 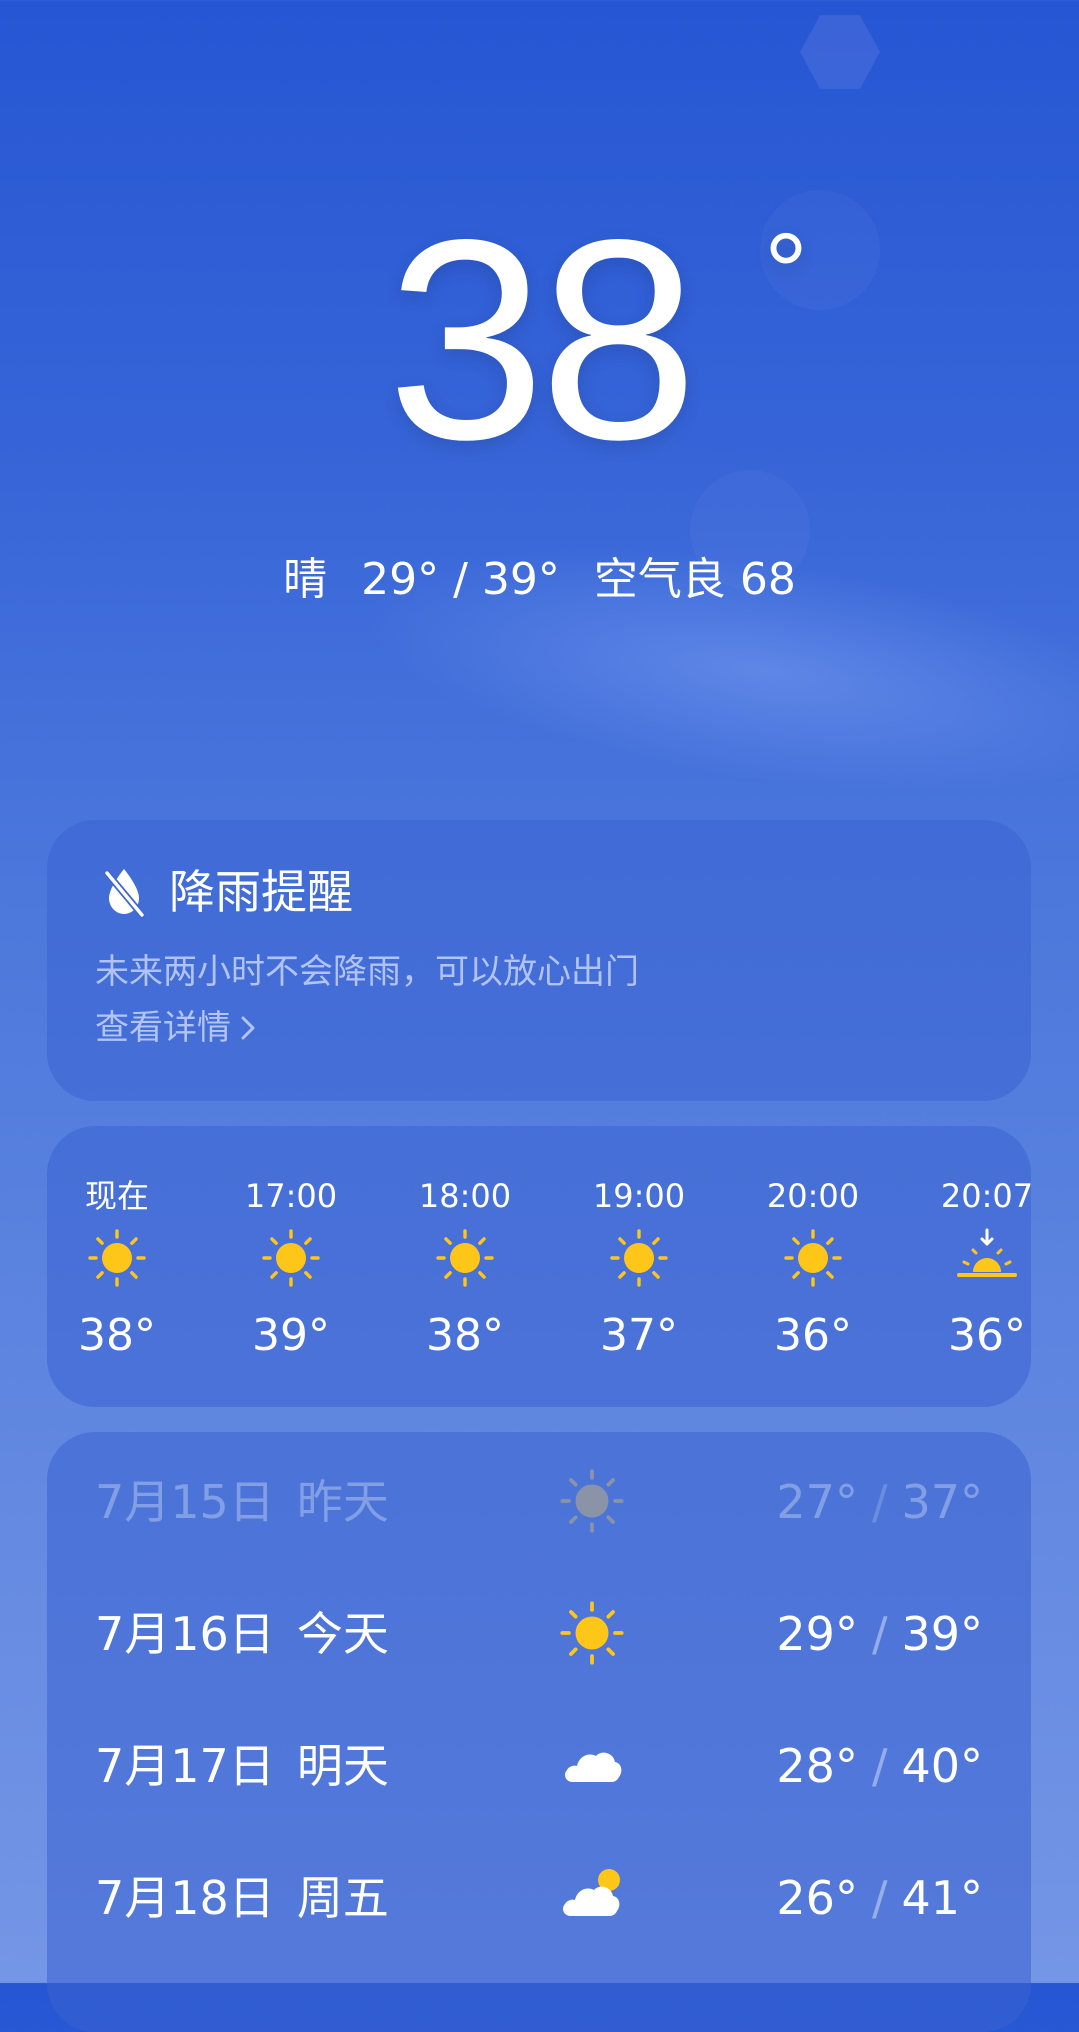 I want to click on daily-label: 7月15日 昨天, so click(x=242, y=1502).